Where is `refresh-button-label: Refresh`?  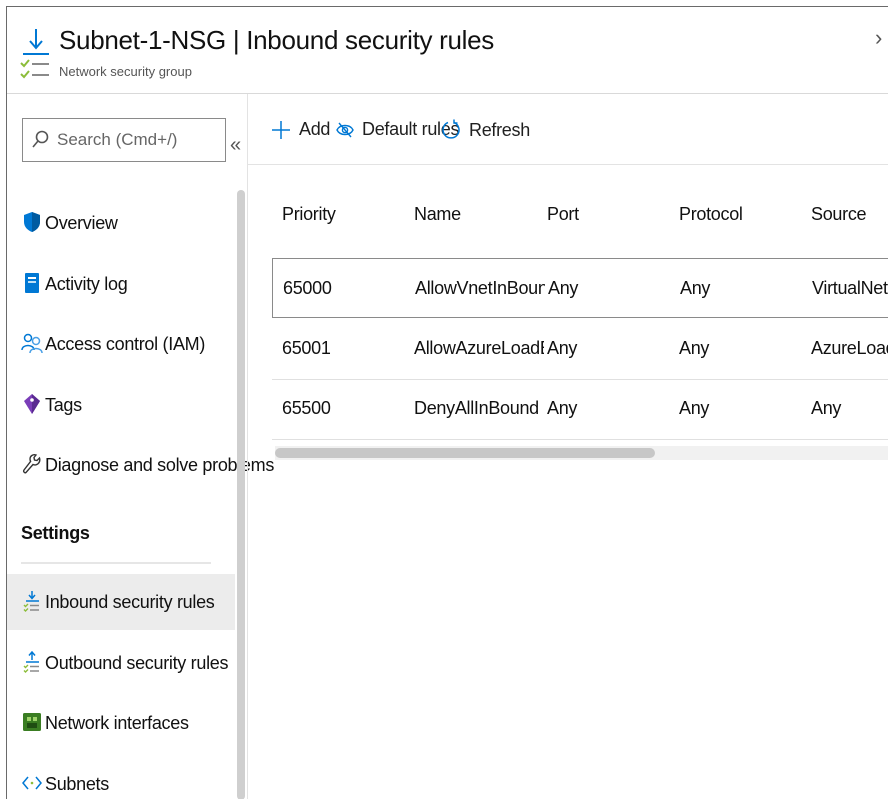
refresh-button-label: Refresh is located at coordinates (499, 129).